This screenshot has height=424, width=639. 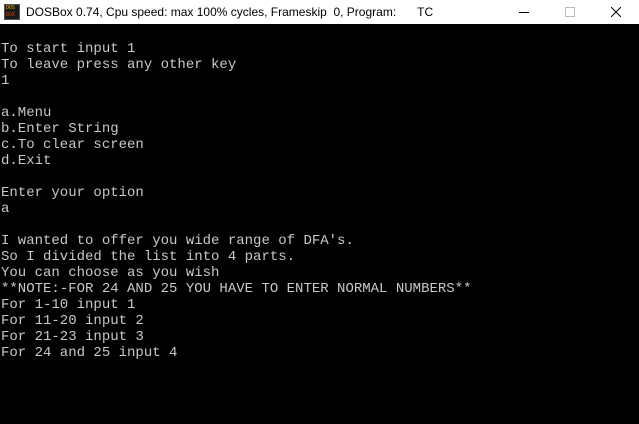 I want to click on window-controls, so click(x=570, y=12).